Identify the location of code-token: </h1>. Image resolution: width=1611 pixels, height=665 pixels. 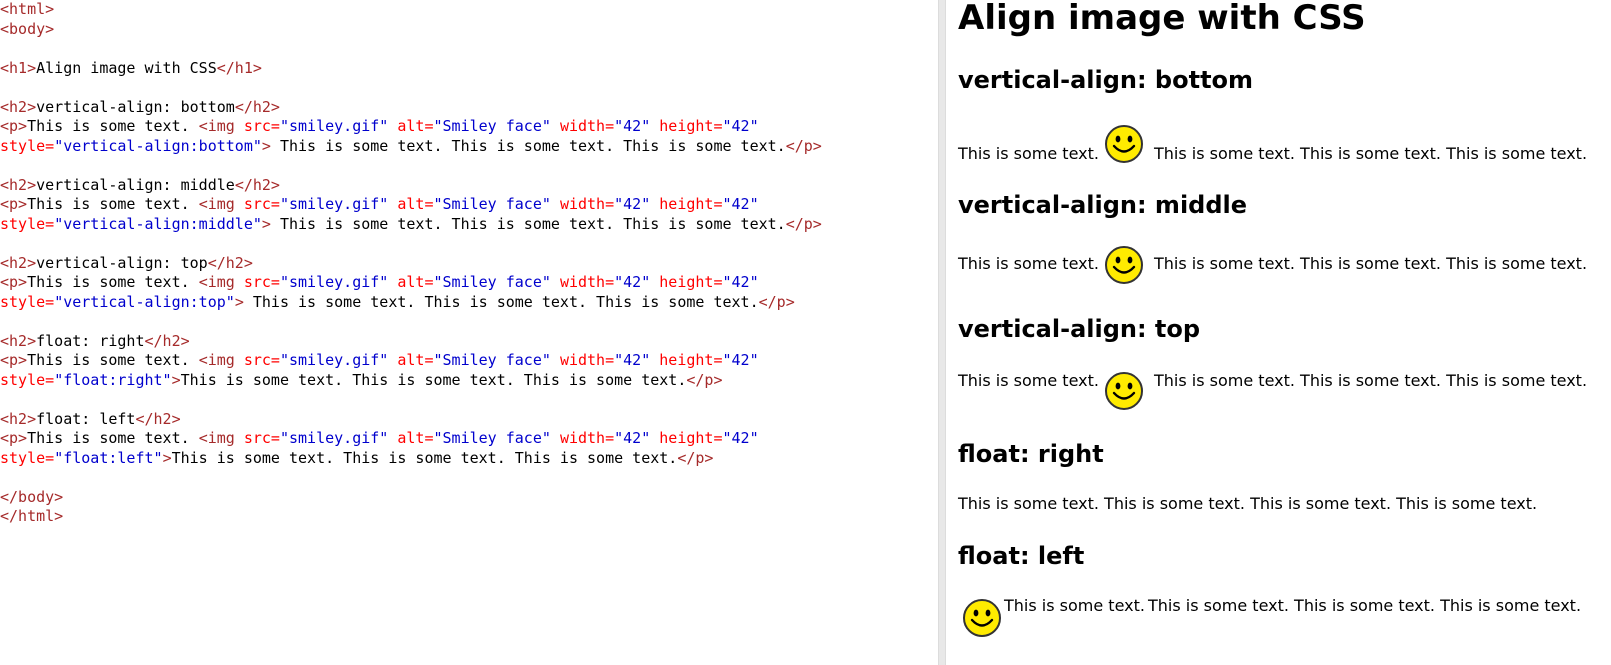
(239, 67).